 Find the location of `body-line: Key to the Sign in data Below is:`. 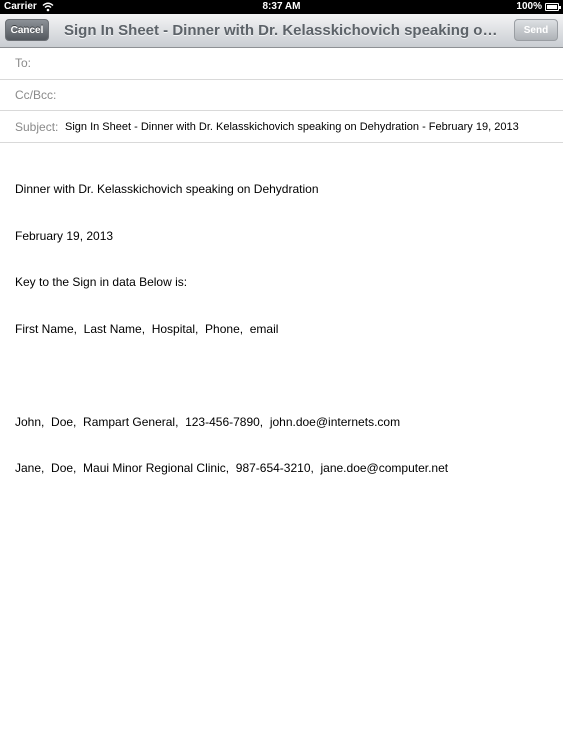

body-line: Key to the Sign in data Below is: is located at coordinates (101, 282).